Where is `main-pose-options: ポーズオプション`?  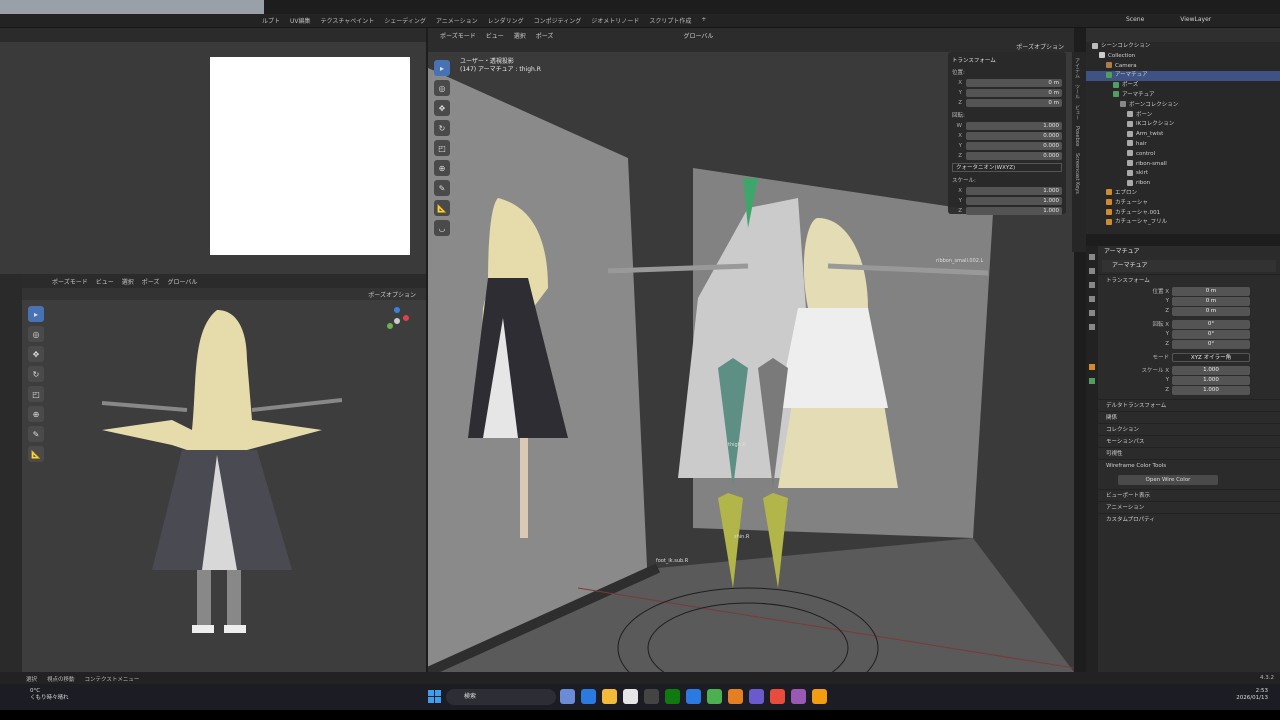 main-pose-options: ポーズオプション is located at coordinates (1040, 46).